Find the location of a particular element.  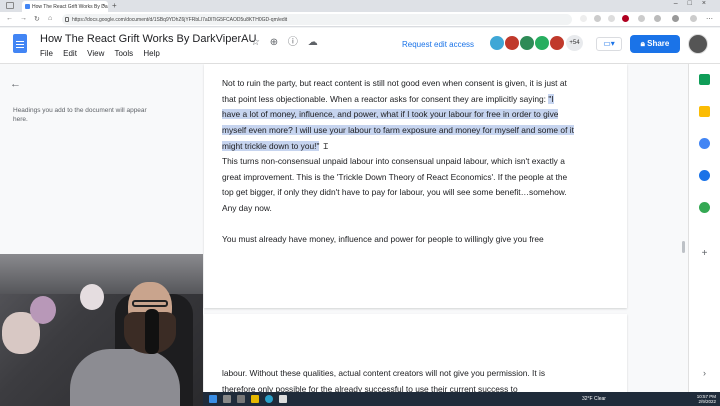

clock-date: 2/9/2022 is located at coordinates (707, 401).